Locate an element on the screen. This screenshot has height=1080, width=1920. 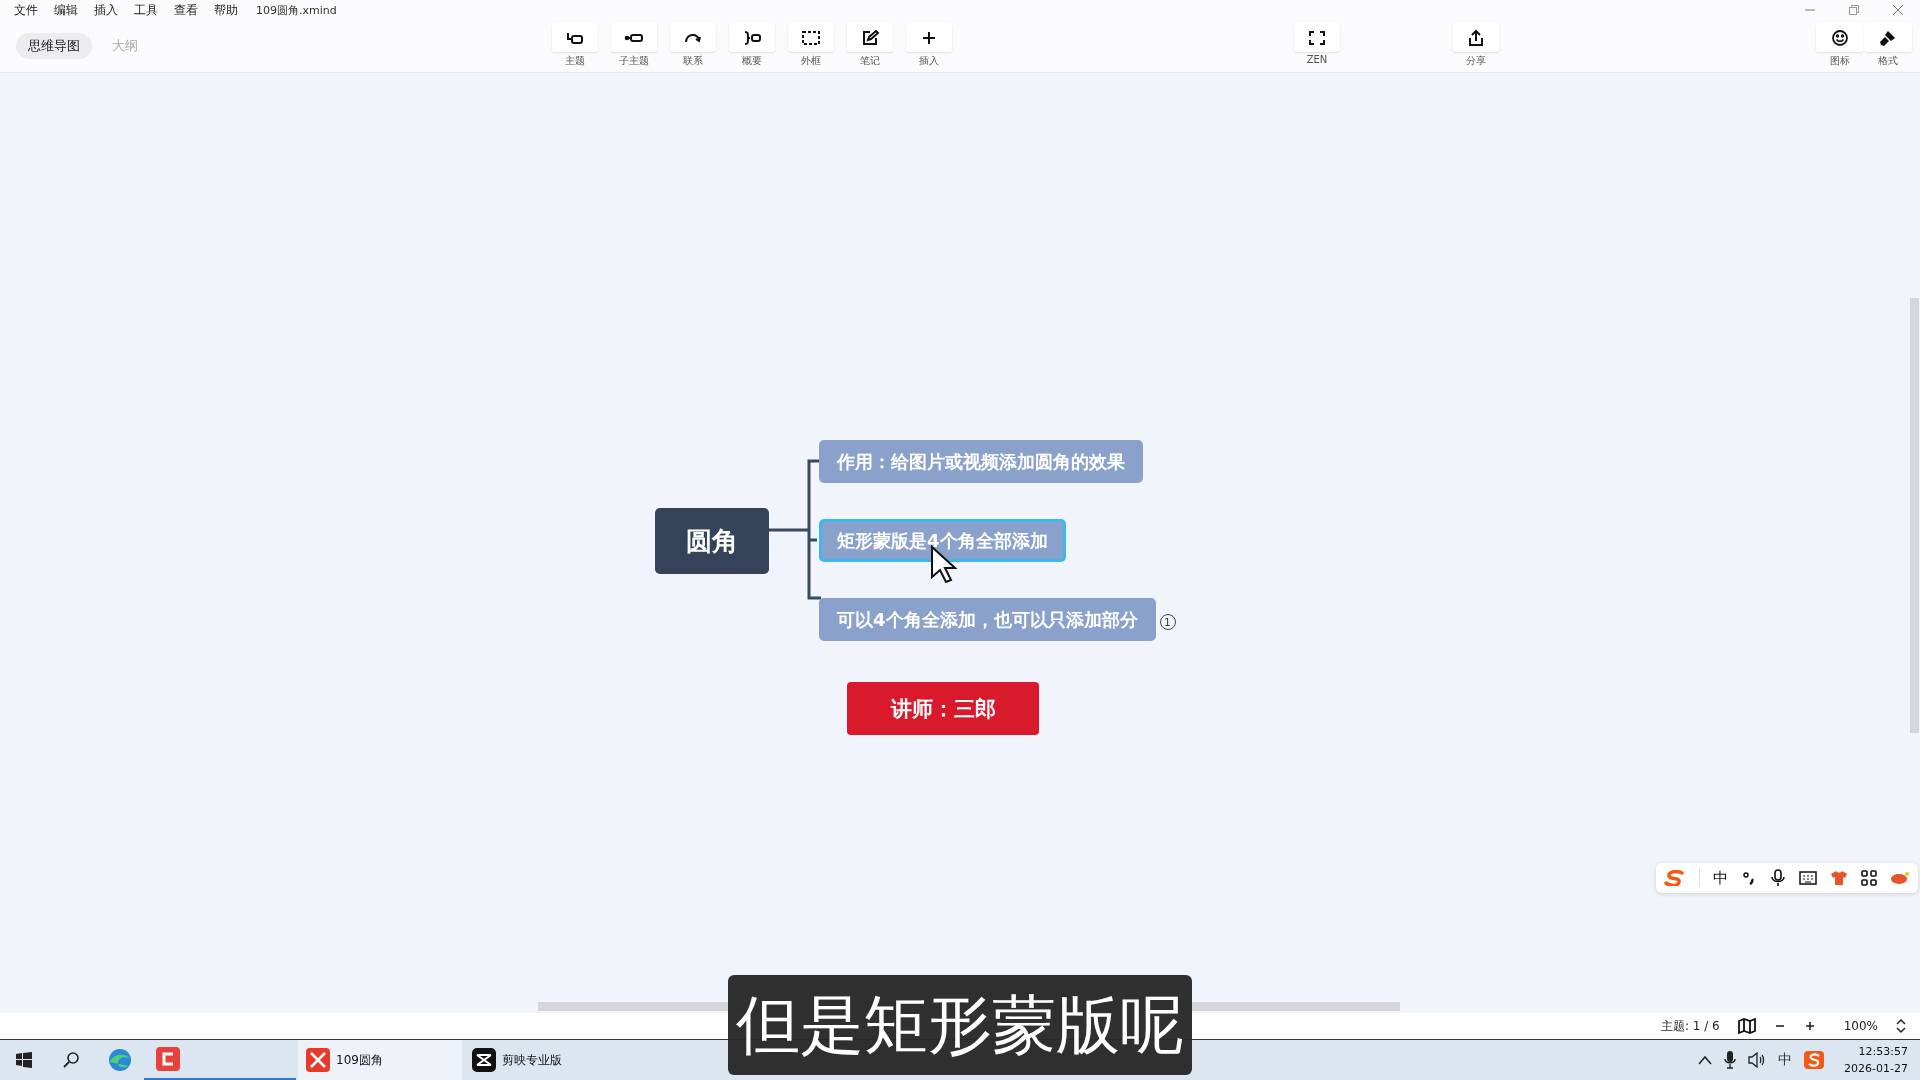
subtitle-toast: 但是矩形蒙版呢 is located at coordinates (960, 1025).